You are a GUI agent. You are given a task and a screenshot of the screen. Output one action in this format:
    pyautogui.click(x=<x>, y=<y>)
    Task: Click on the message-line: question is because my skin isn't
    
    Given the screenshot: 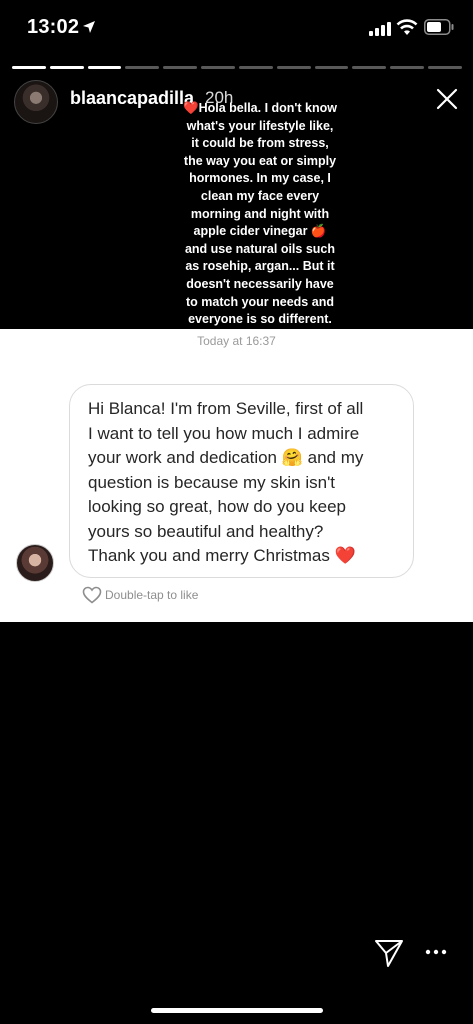 What is the action you would take?
    pyautogui.click(x=212, y=482)
    